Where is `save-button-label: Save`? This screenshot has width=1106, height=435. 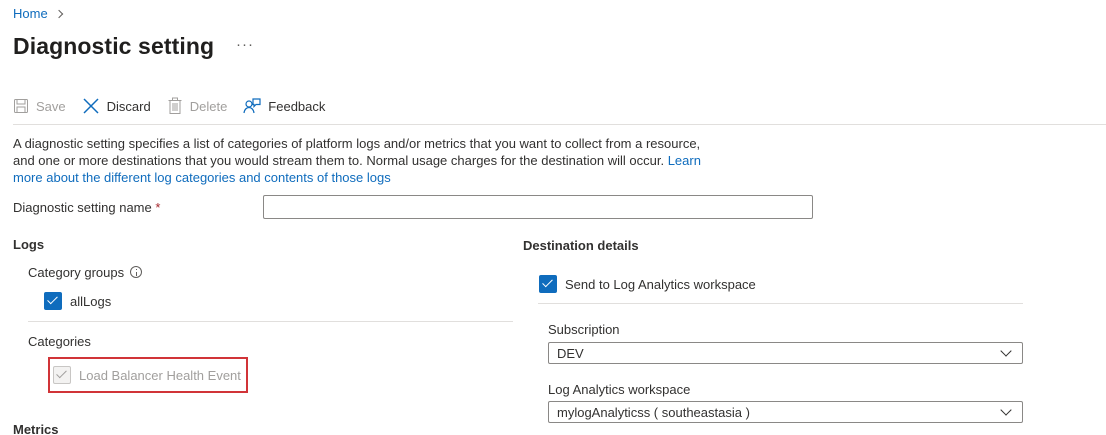
save-button-label: Save is located at coordinates (51, 106).